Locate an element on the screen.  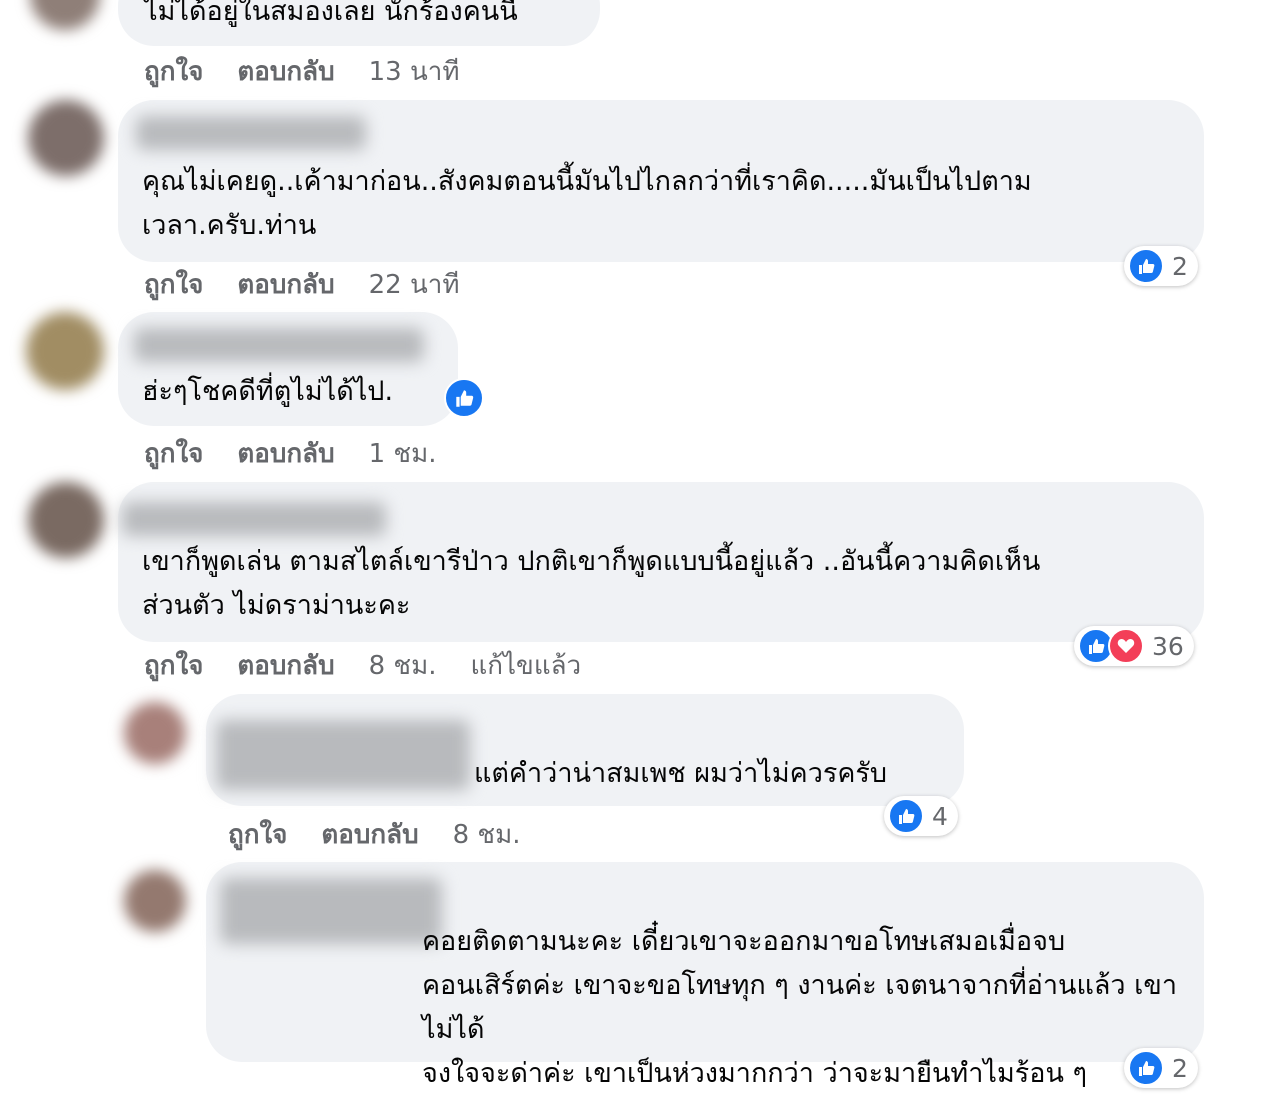
reaction-summary: 36 is located at coordinates (1134, 646).